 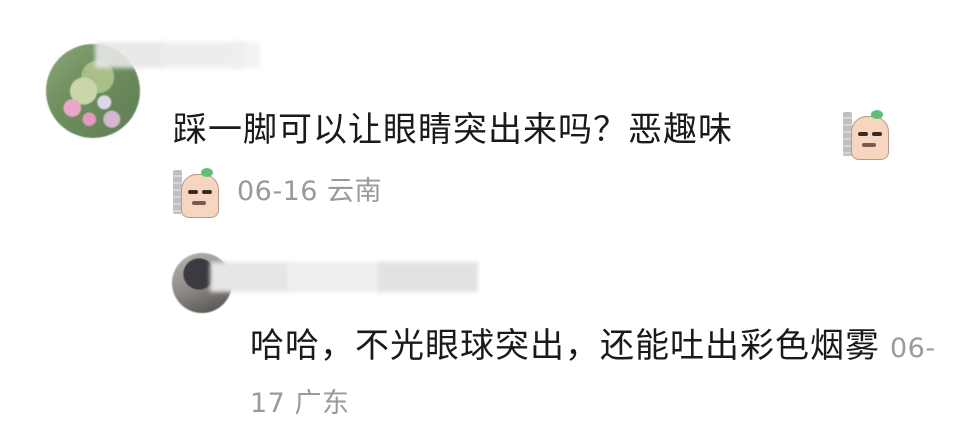 I want to click on comment-text: 踩一脚可以让眼睛突出来吗？恶趣味, so click(x=453, y=130).